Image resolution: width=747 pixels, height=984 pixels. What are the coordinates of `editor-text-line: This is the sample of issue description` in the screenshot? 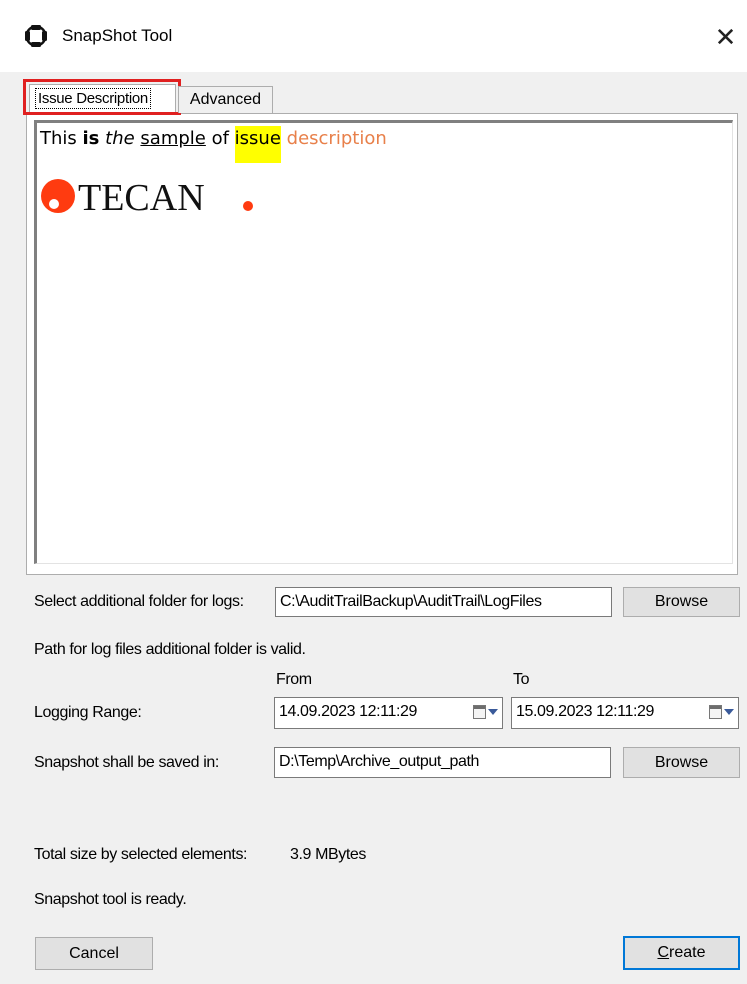 It's located at (213, 144).